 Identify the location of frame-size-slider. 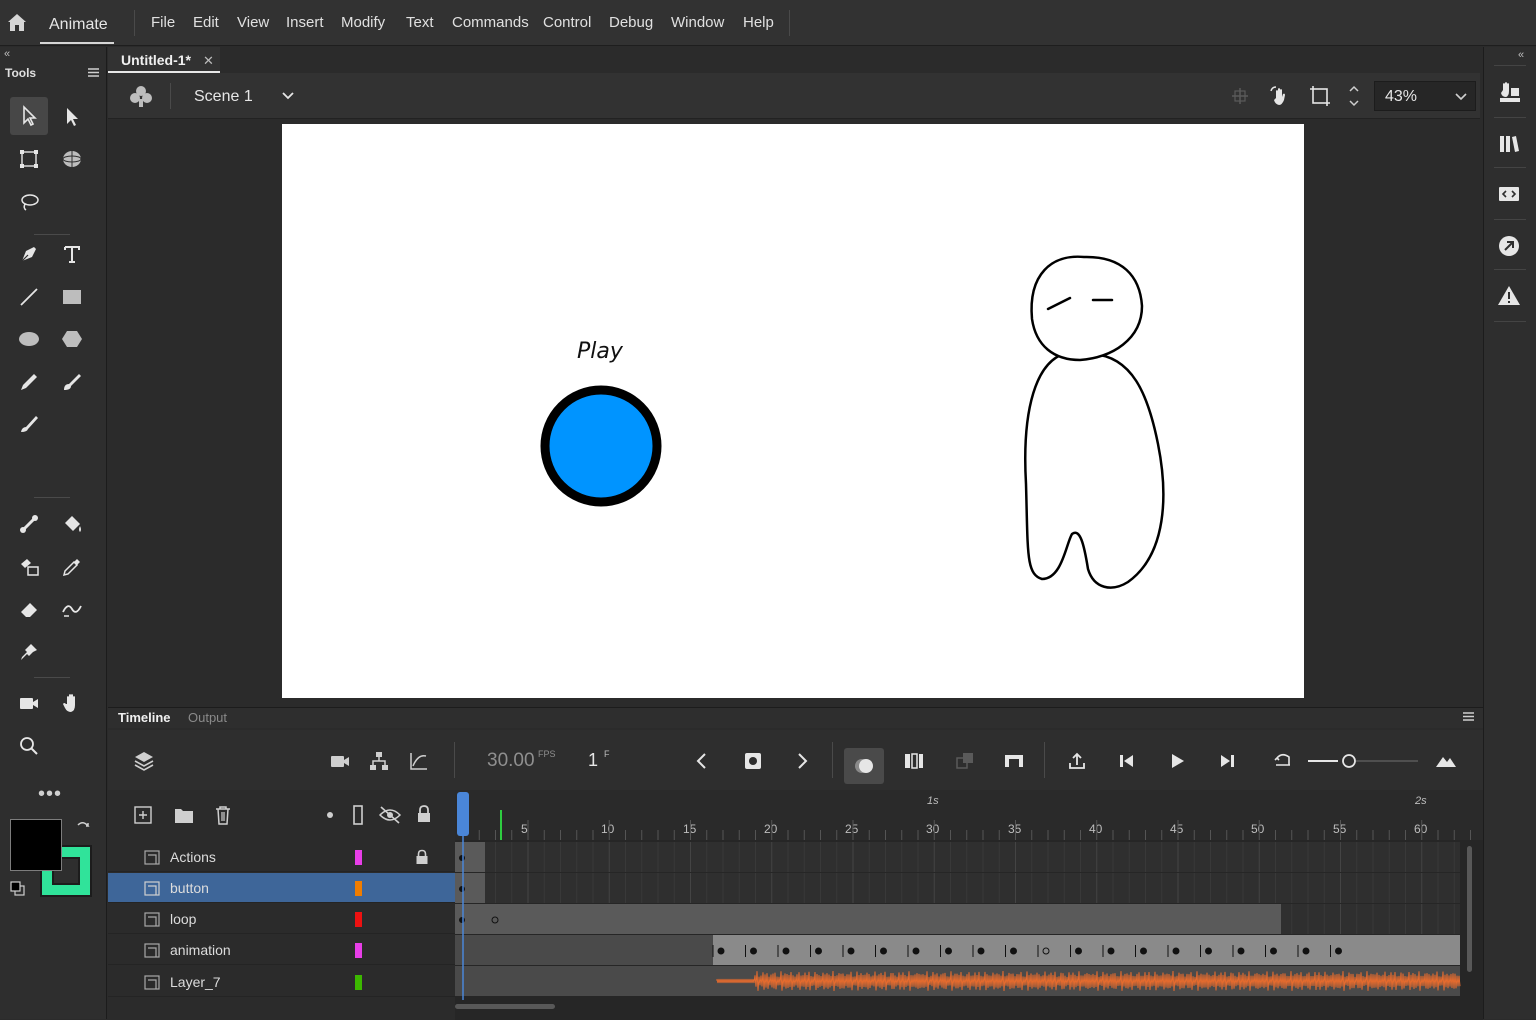
(1365, 761).